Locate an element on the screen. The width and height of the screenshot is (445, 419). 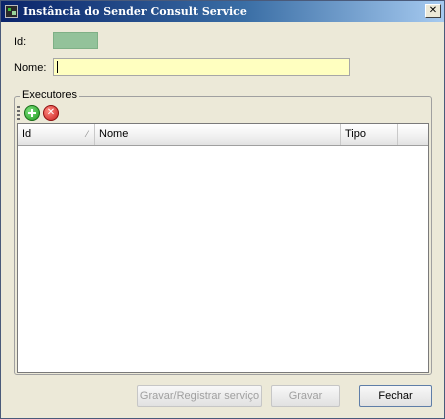
remove-executor-icon: ✕ is located at coordinates (51, 113).